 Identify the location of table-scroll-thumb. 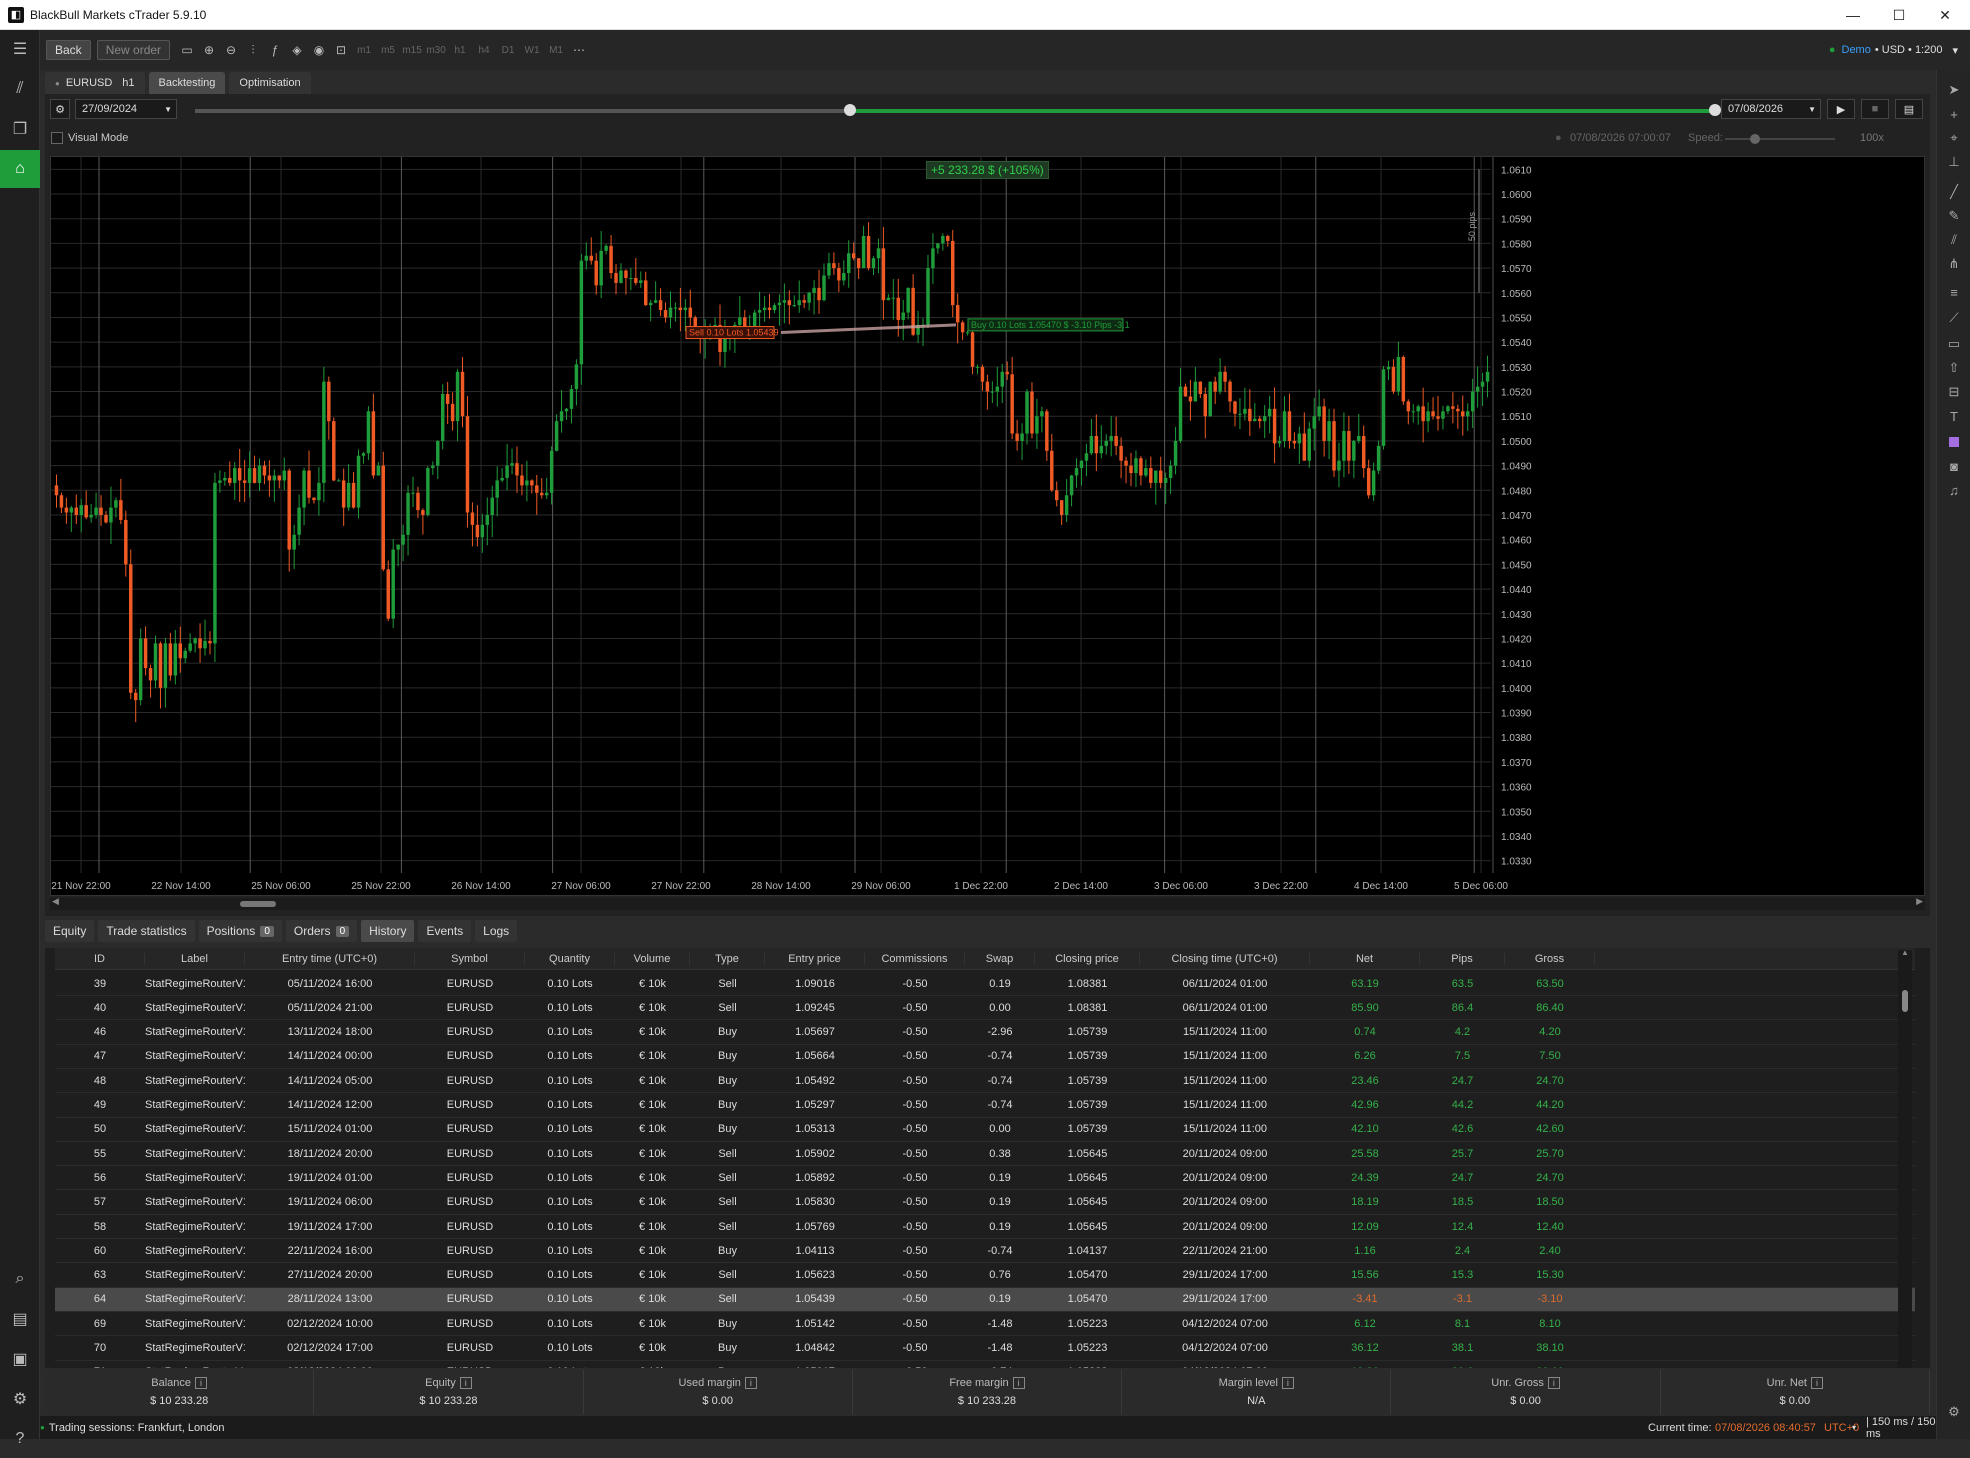
(1905, 1001).